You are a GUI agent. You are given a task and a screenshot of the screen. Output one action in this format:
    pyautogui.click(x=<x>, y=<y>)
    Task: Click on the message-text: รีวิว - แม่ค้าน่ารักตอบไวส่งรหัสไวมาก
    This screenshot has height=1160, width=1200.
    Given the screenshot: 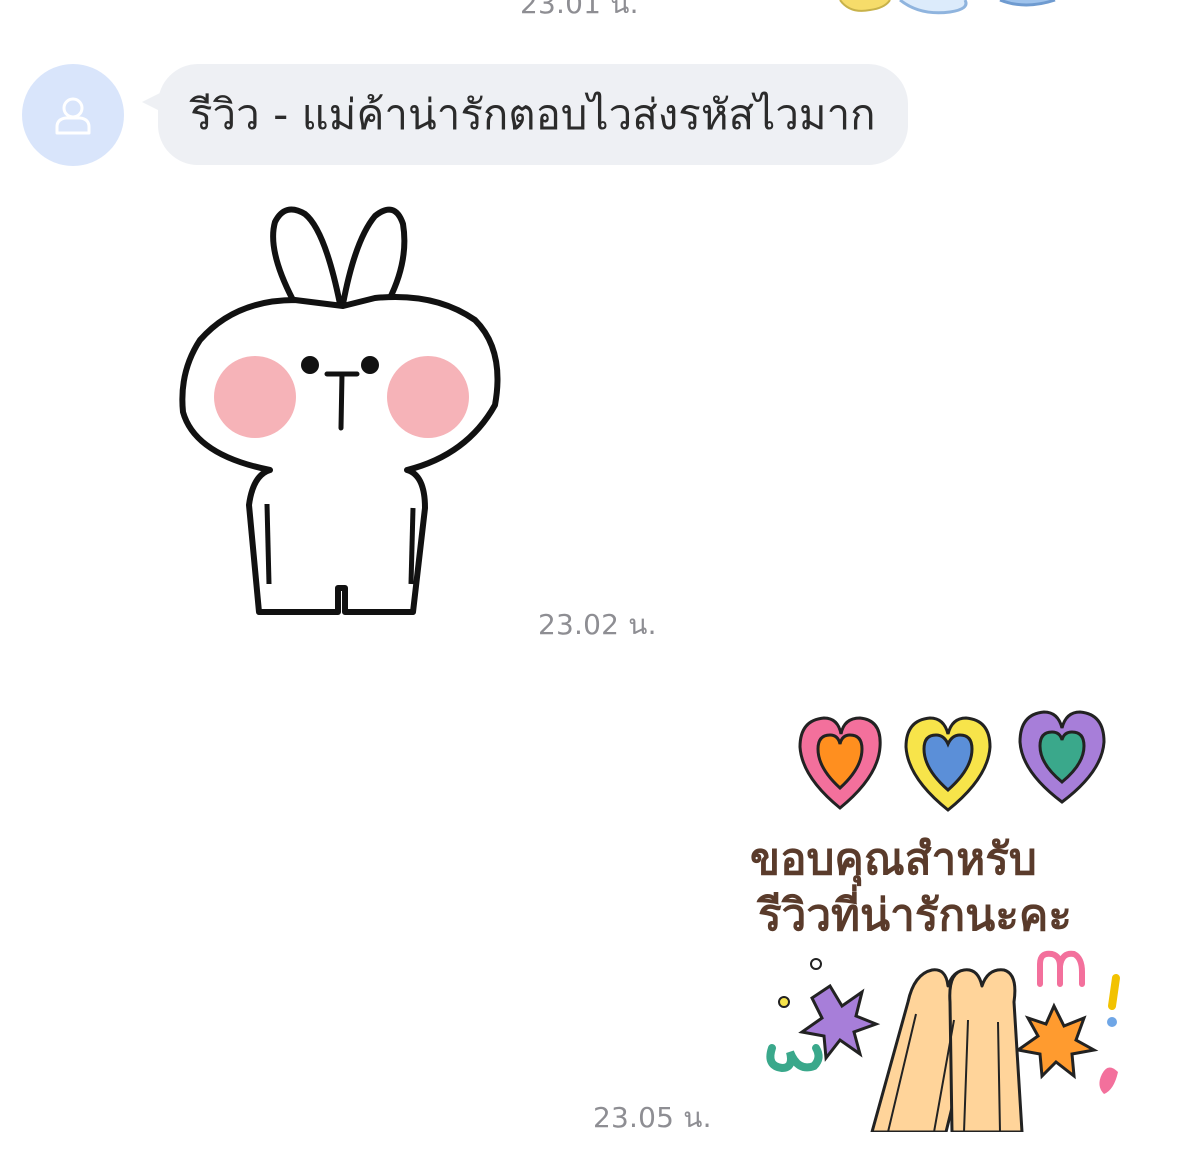 What is the action you would take?
    pyautogui.click(x=533, y=114)
    